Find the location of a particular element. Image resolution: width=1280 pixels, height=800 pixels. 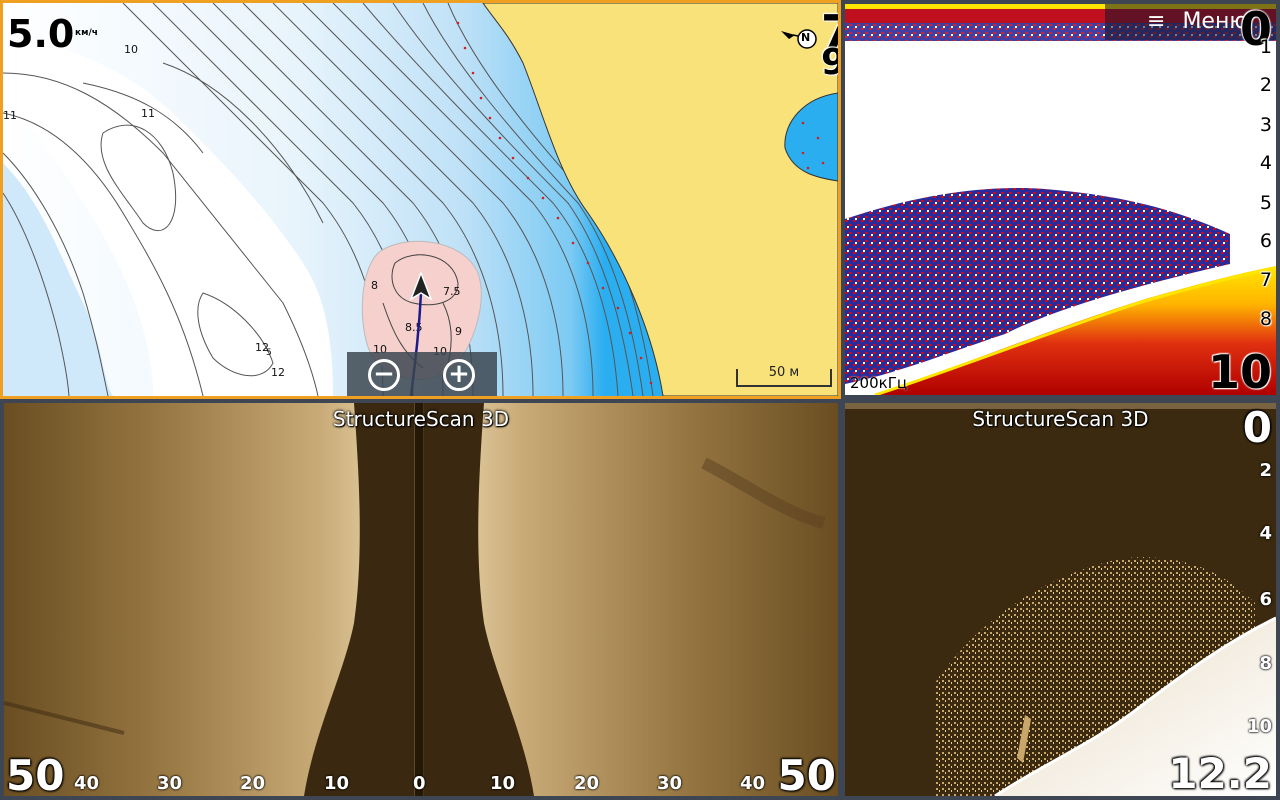

compass-letter: N is located at coordinates (806, 37).